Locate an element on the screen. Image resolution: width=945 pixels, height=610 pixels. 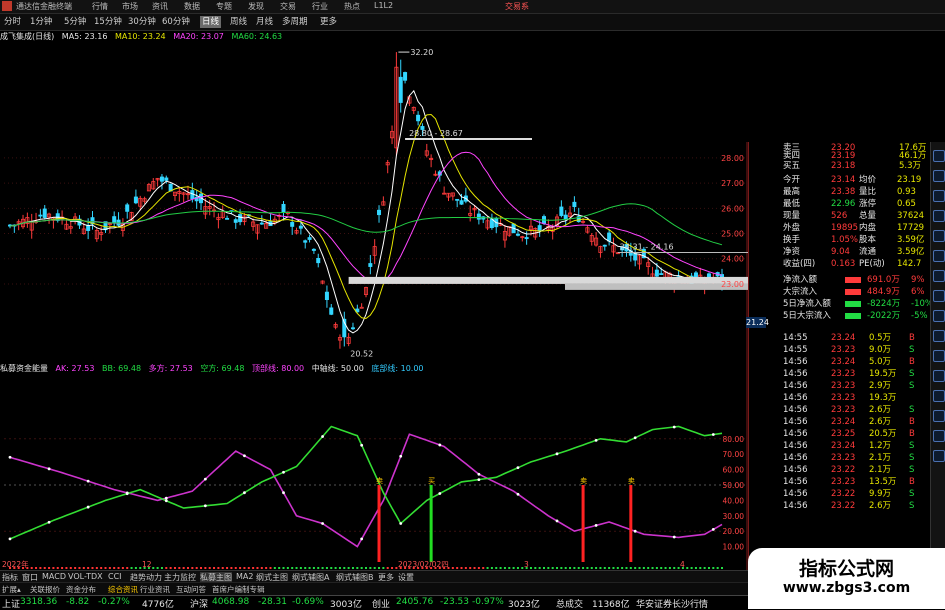
info-tab: 关联报价 is located at coordinates (45, 589).